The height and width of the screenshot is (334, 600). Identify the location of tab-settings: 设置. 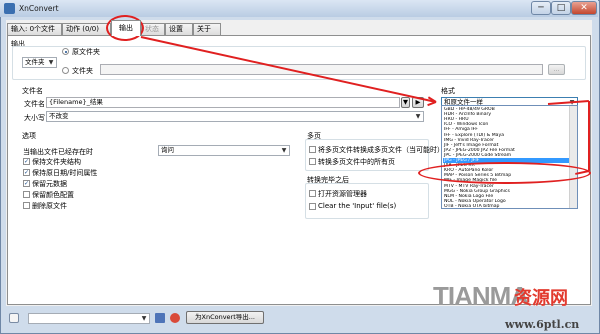
(179, 29).